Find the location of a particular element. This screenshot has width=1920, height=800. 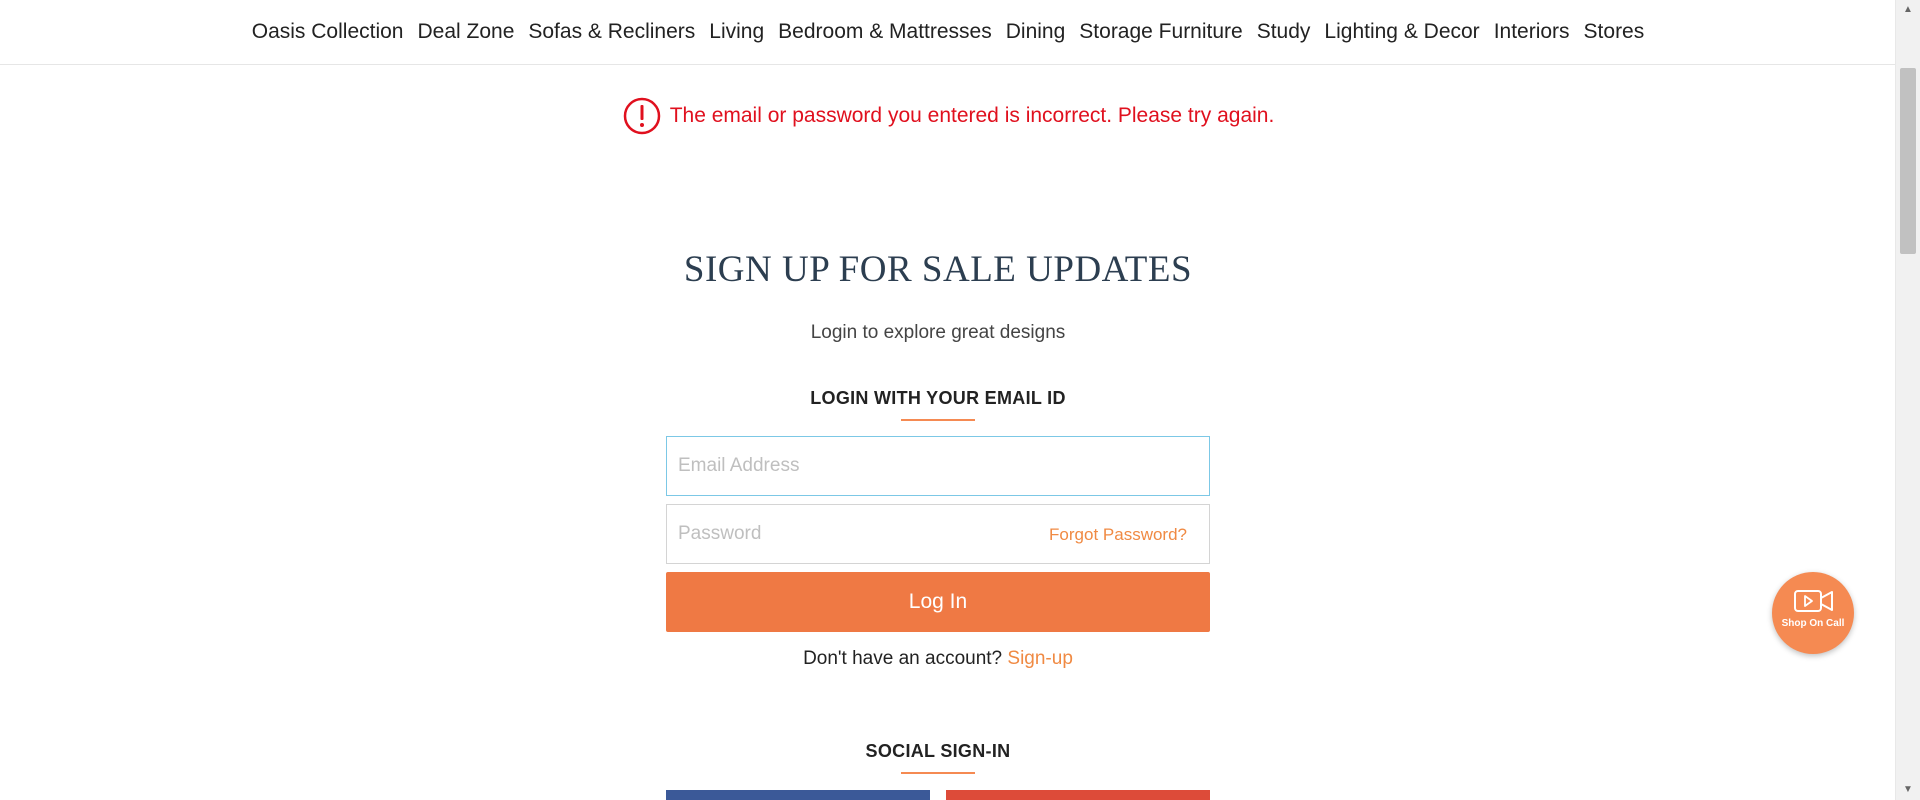

login-button: Log In is located at coordinates (938, 602).